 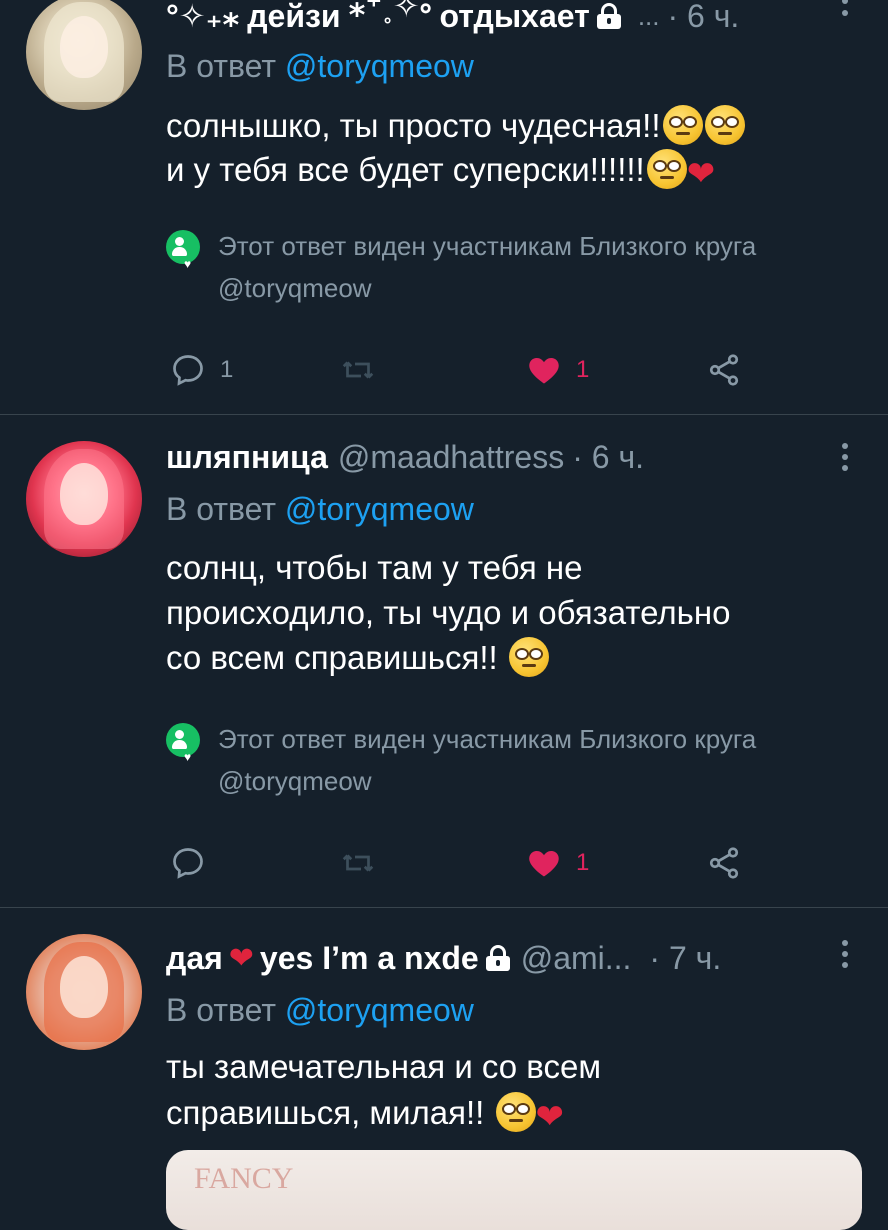 I want to click on tweet-text-line: происходило, ты чудо и обязательно, so click(x=448, y=612).